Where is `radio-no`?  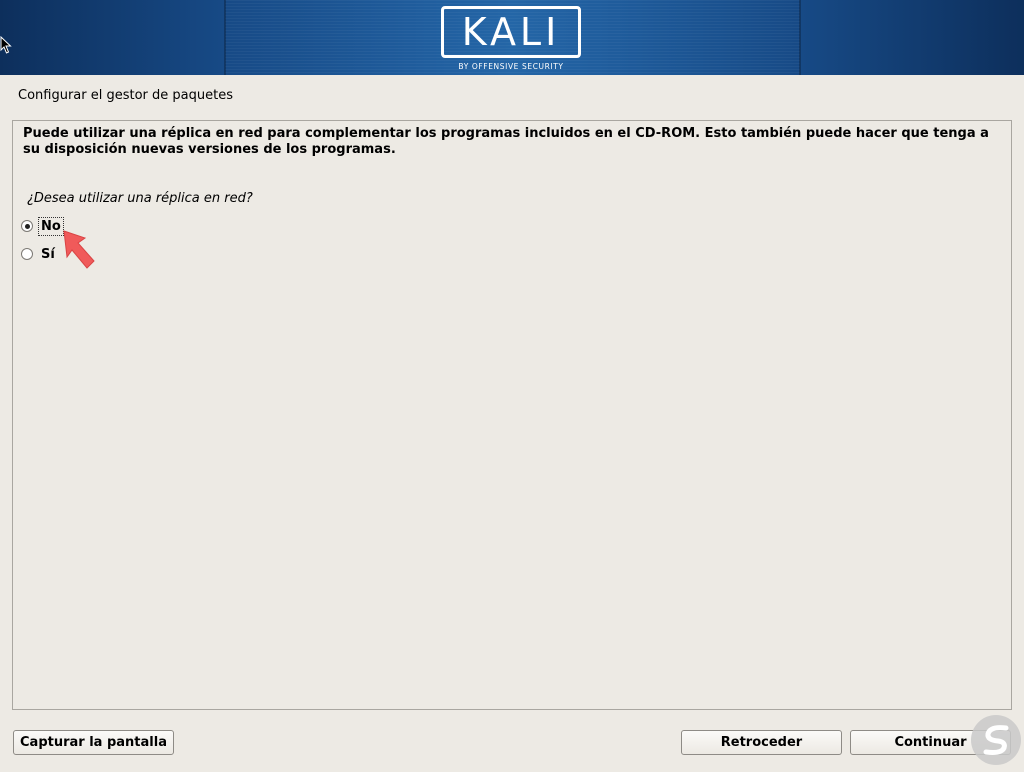 radio-no is located at coordinates (27, 226).